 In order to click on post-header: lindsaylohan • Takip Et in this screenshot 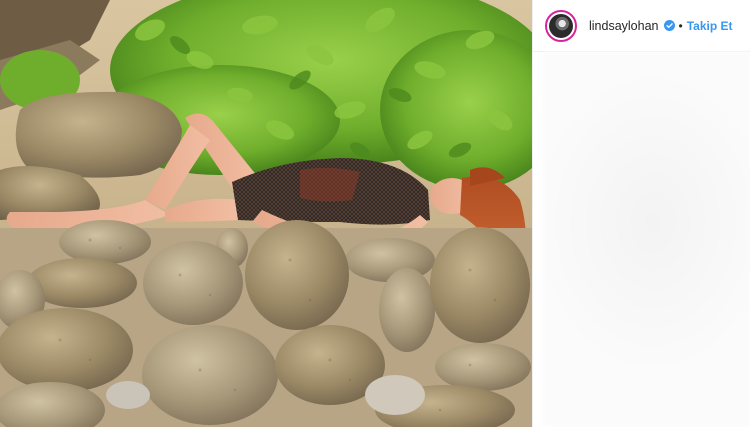, I will do `click(641, 26)`.